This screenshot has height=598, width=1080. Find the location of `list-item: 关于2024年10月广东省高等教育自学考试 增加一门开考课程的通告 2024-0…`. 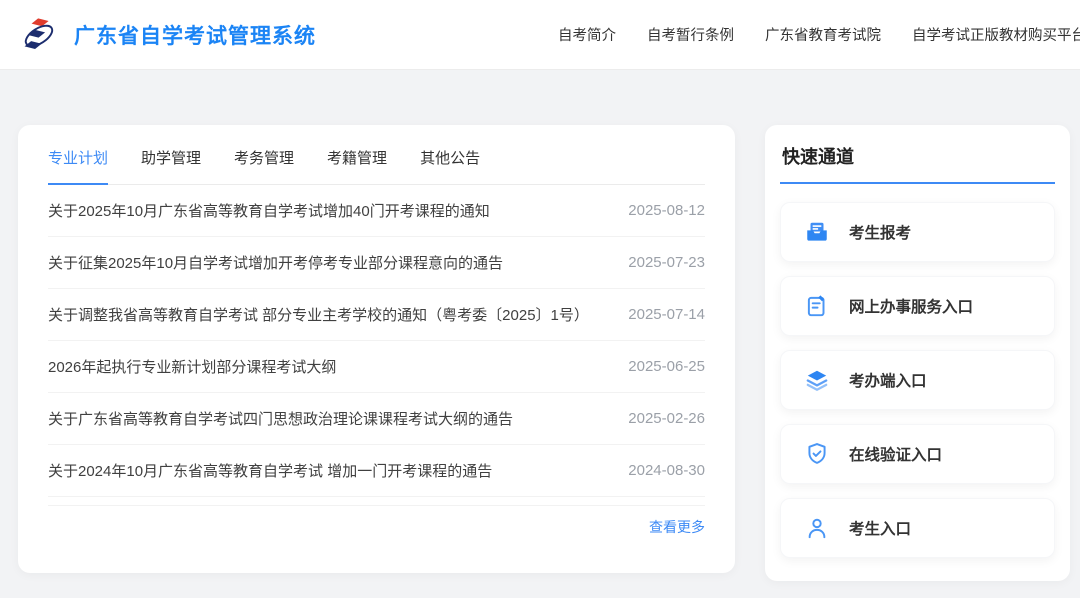

list-item: 关于2024年10月广东省高等教育自学考试 增加一门开考课程的通告 2024-0… is located at coordinates (376, 471).